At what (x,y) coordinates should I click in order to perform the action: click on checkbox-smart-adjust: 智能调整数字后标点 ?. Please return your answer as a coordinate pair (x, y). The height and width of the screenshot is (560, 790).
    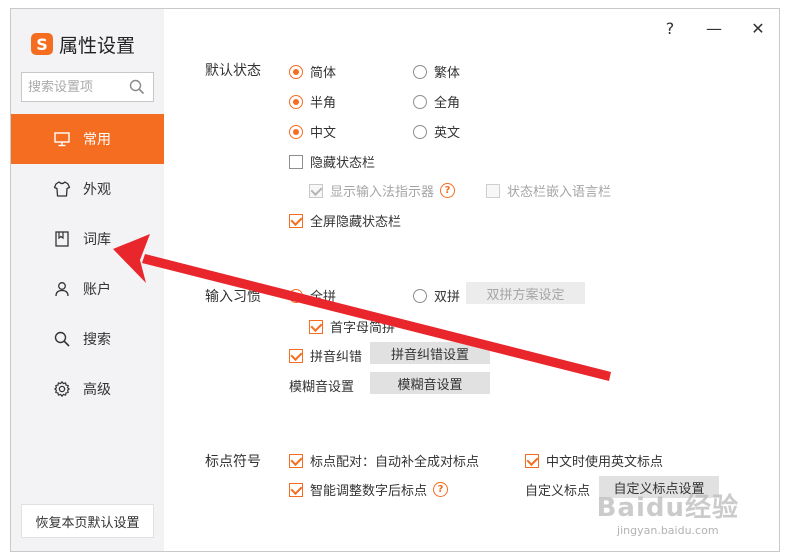
    Looking at the image, I should click on (369, 489).